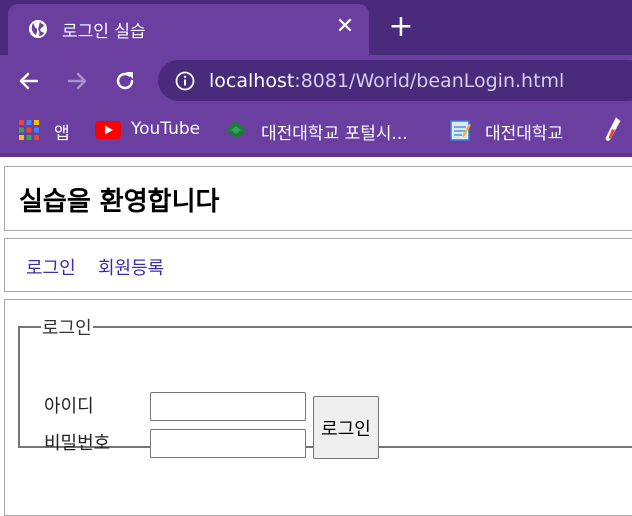 The width and height of the screenshot is (632, 516). Describe the element at coordinates (228, 443) in the screenshot. I see `password-input` at that location.